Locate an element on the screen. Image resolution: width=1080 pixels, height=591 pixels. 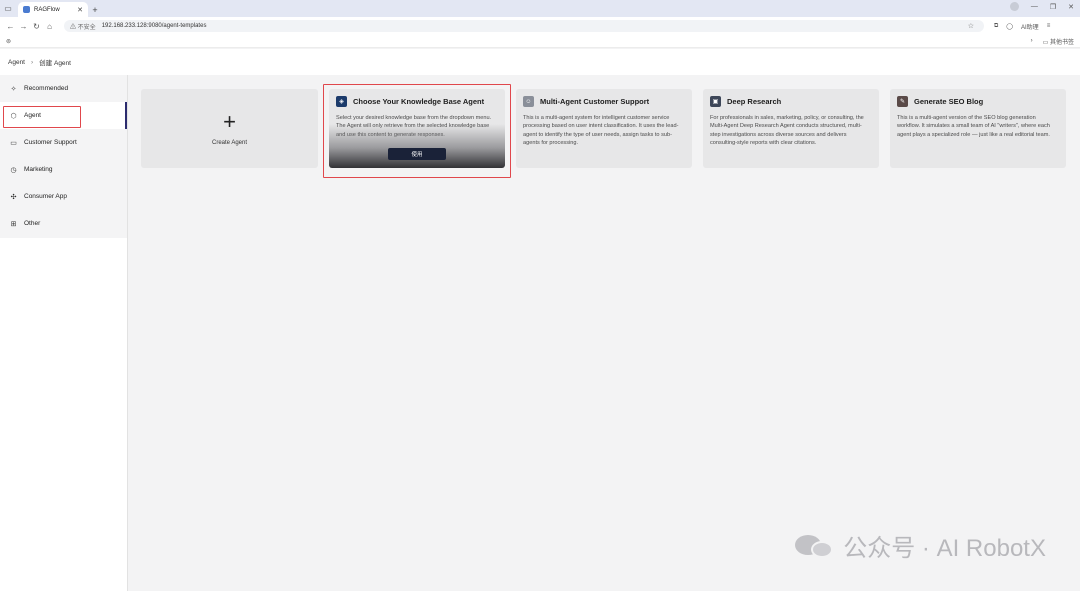
robot-icon: ☺ is located at coordinates (528, 101).